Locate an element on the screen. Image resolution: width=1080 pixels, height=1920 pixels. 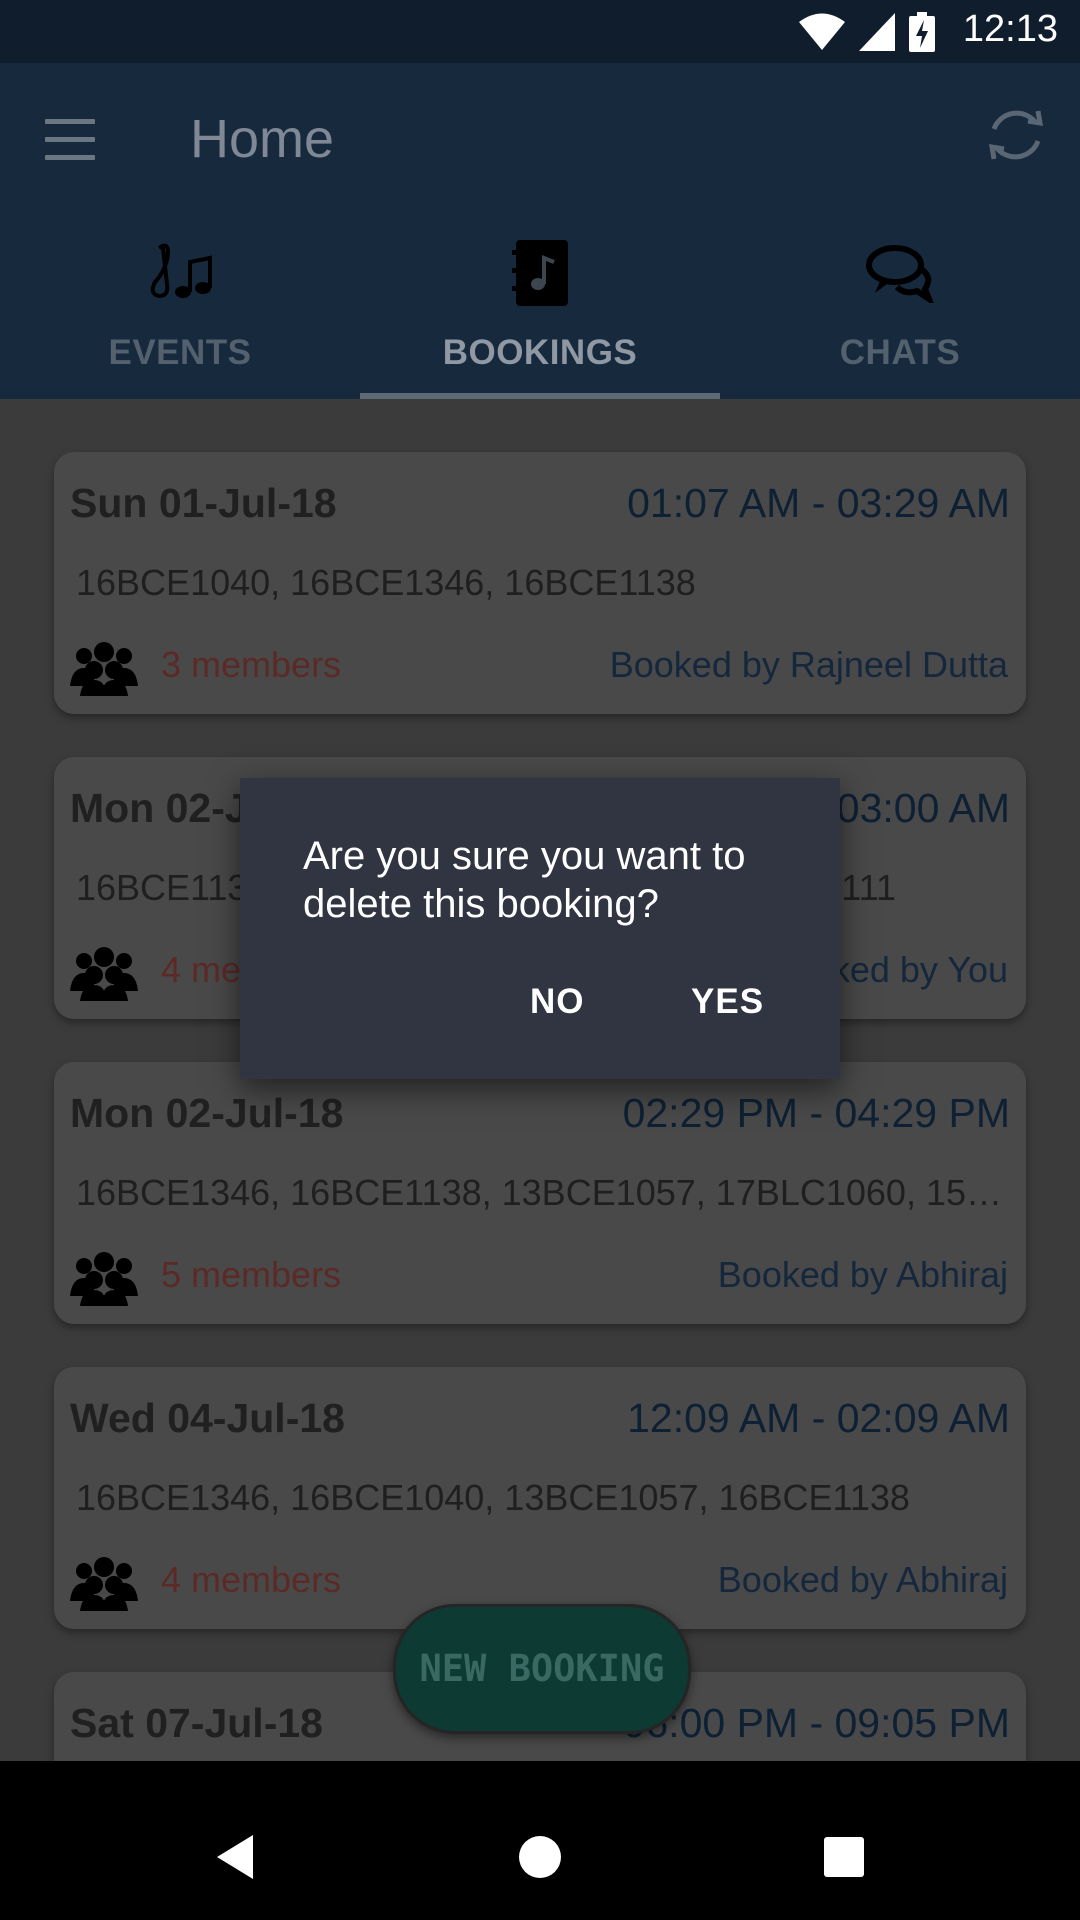
tab-chats: CHATS is located at coordinates (900, 316).